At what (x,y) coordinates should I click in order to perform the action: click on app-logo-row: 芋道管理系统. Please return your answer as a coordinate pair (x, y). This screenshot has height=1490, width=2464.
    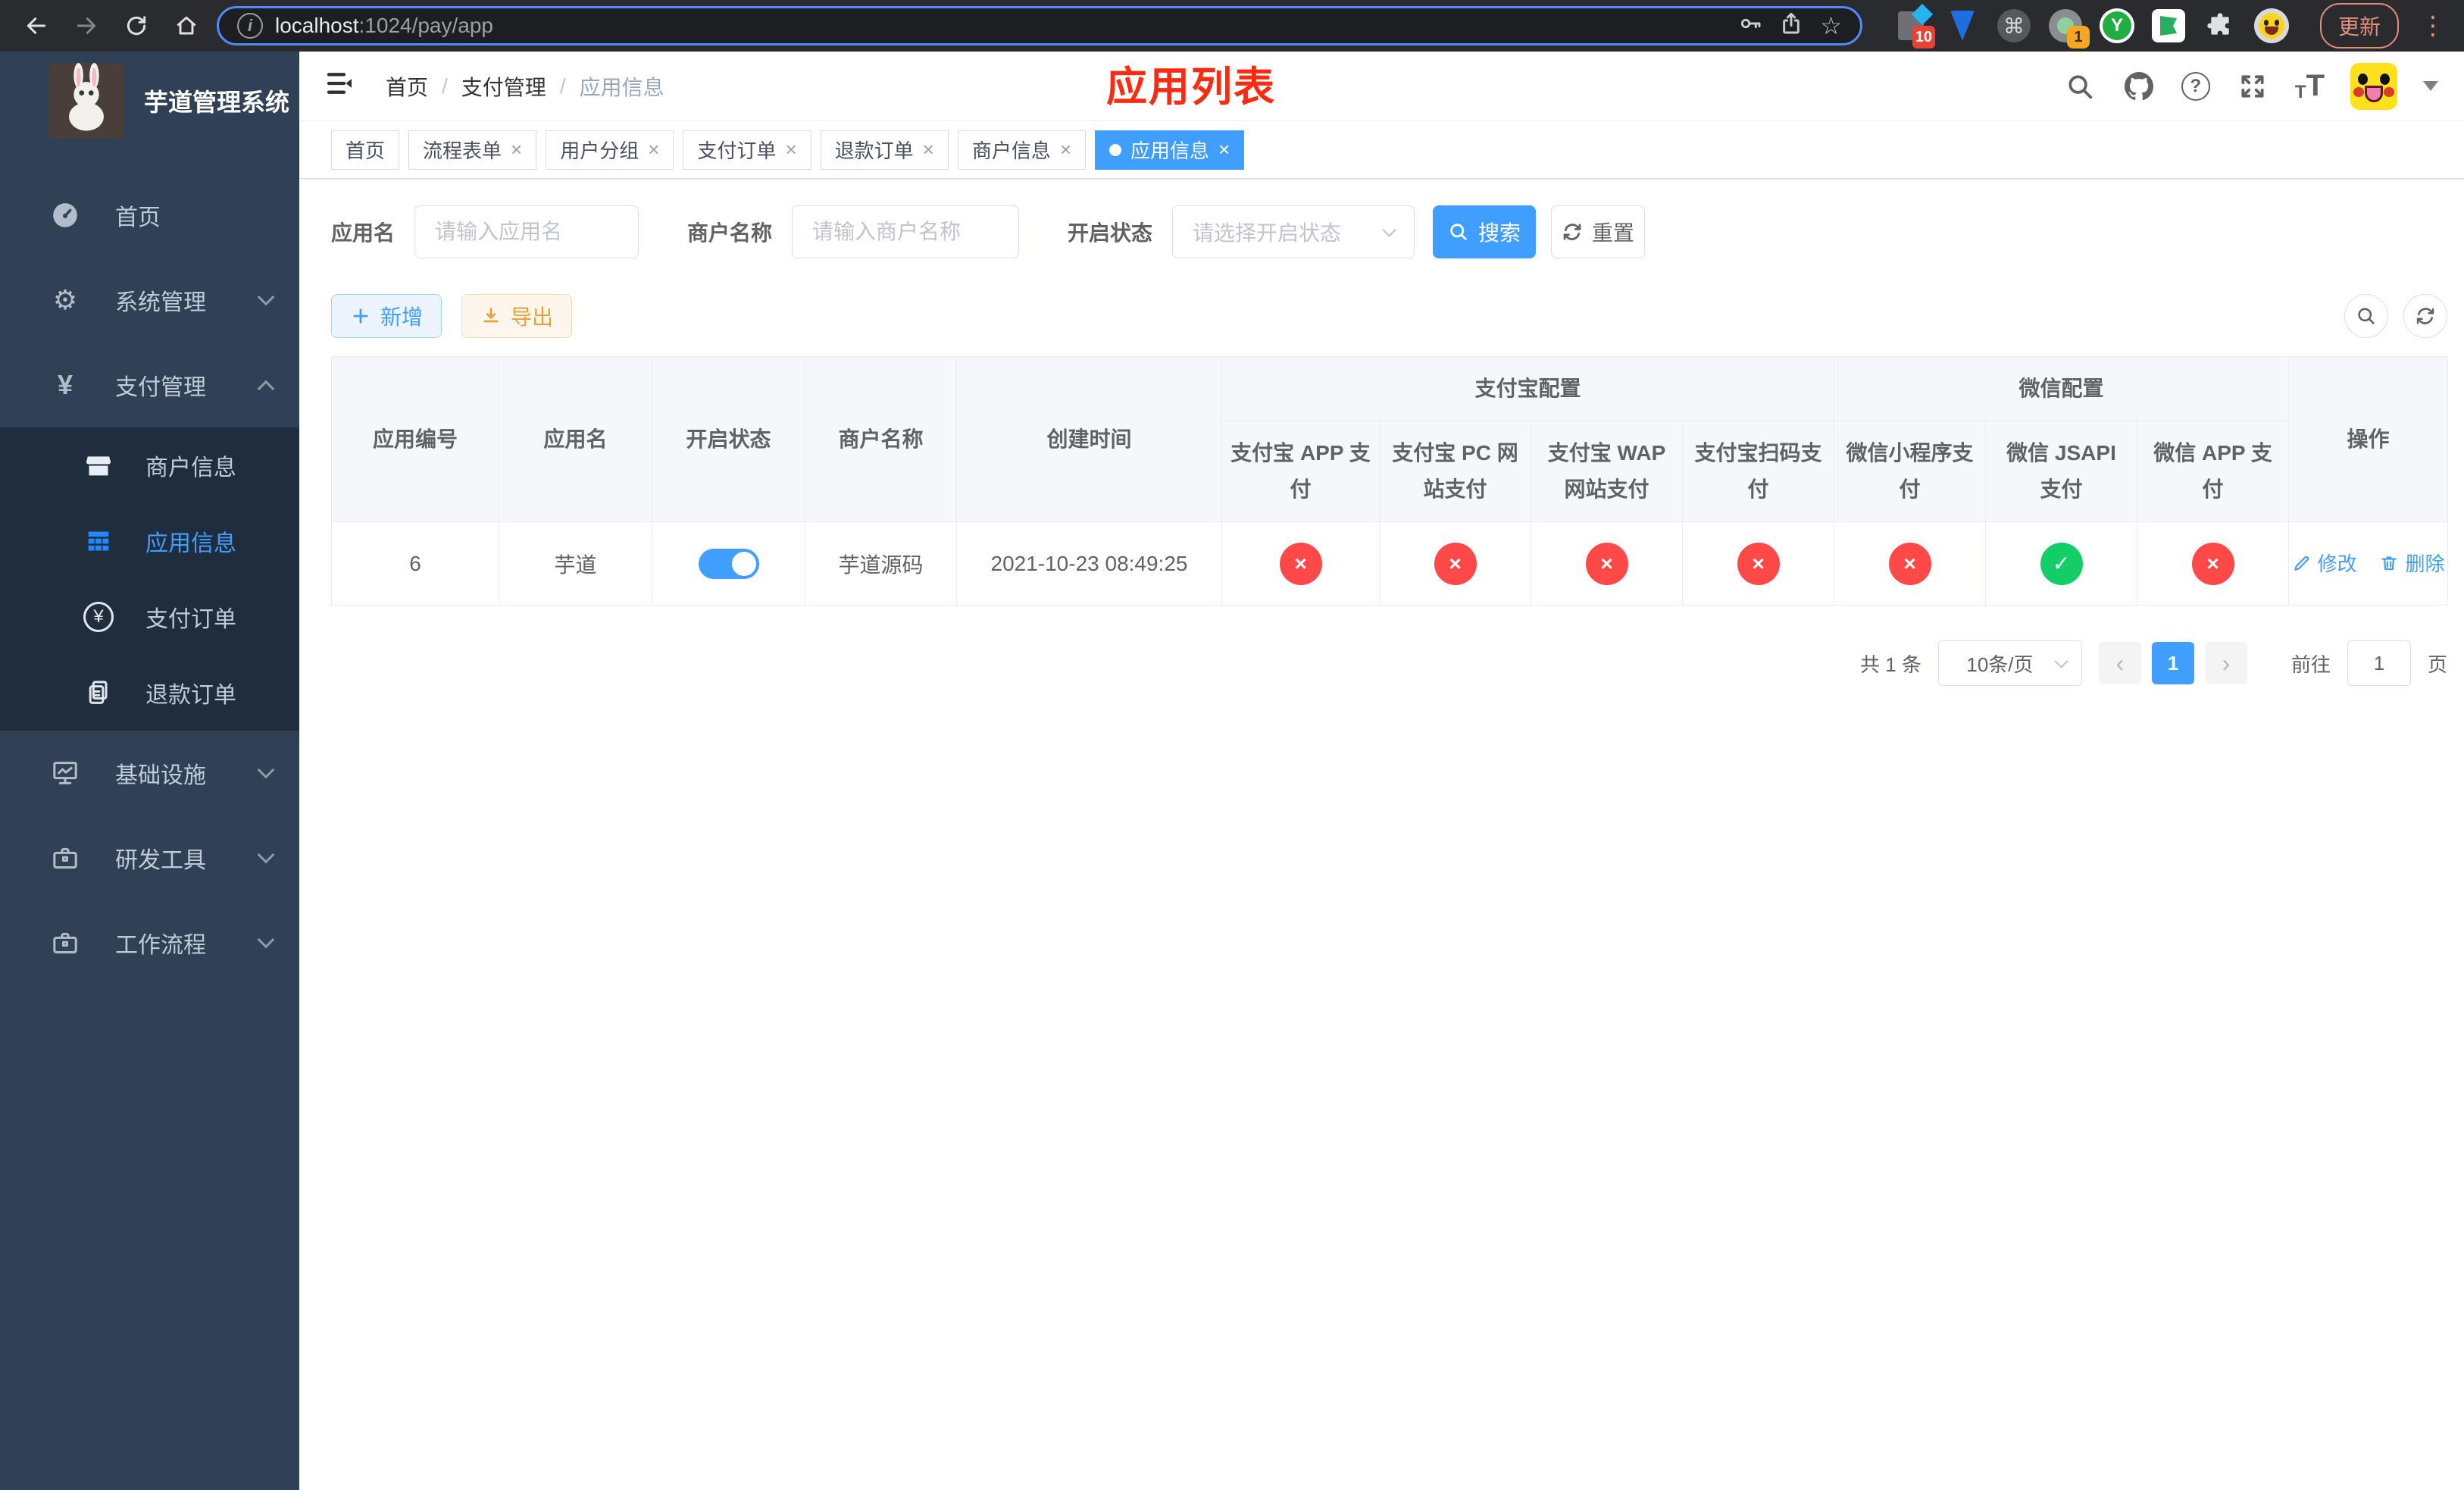
    Looking at the image, I should click on (149, 101).